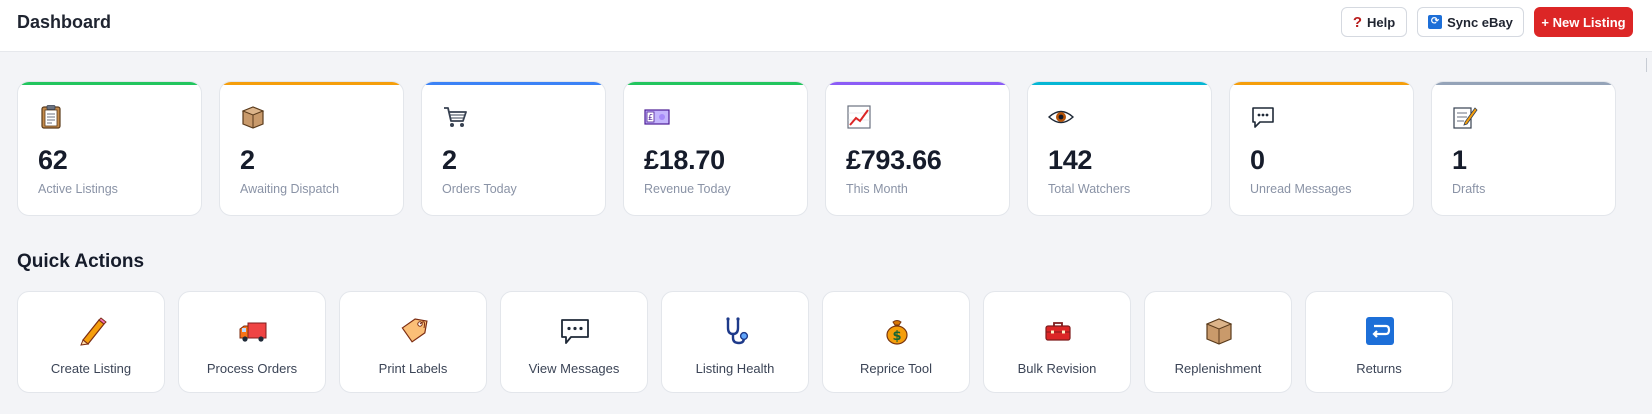 The height and width of the screenshot is (414, 1652). I want to click on help-button-label: Help, so click(1381, 22).